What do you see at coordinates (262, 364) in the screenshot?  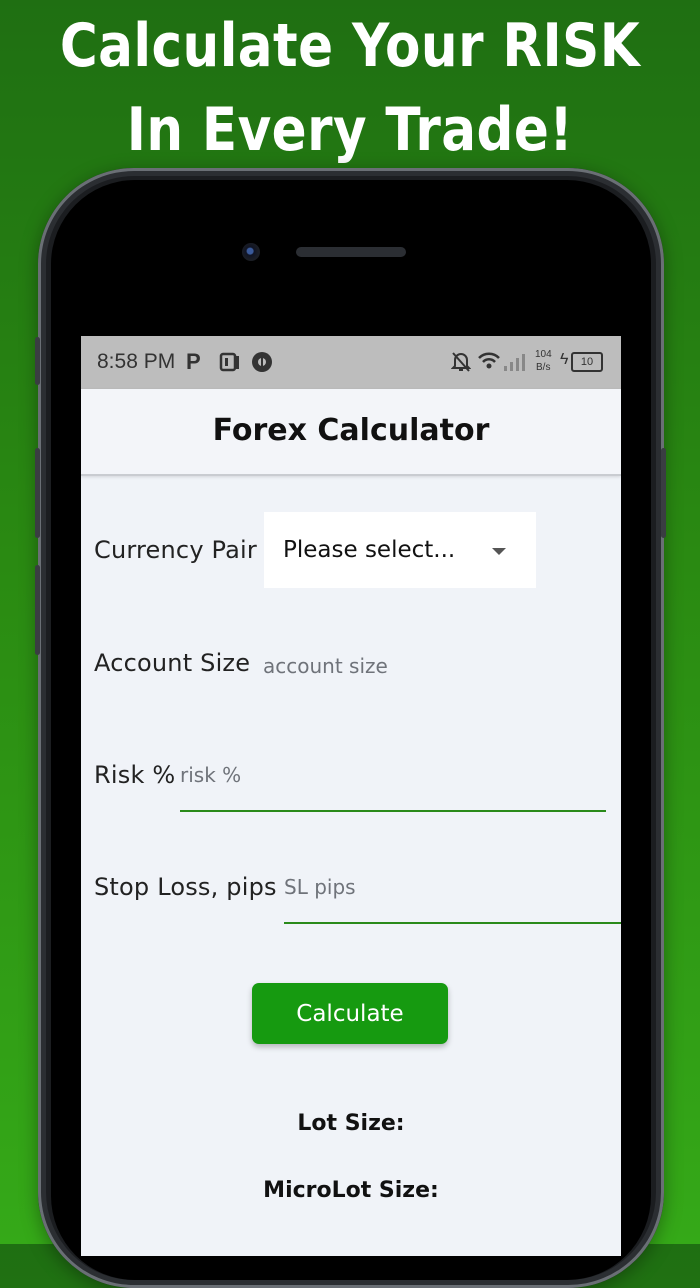 I see `opera-icon` at bounding box center [262, 364].